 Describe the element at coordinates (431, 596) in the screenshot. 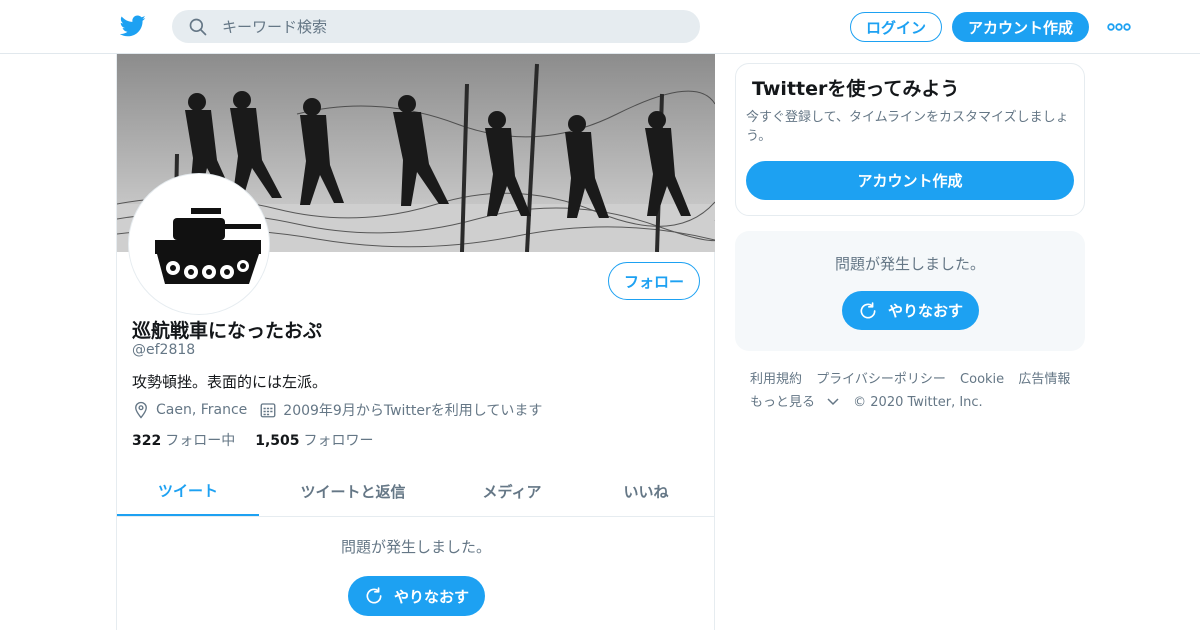

I see `timeline-retry-label: やりなおす` at that location.